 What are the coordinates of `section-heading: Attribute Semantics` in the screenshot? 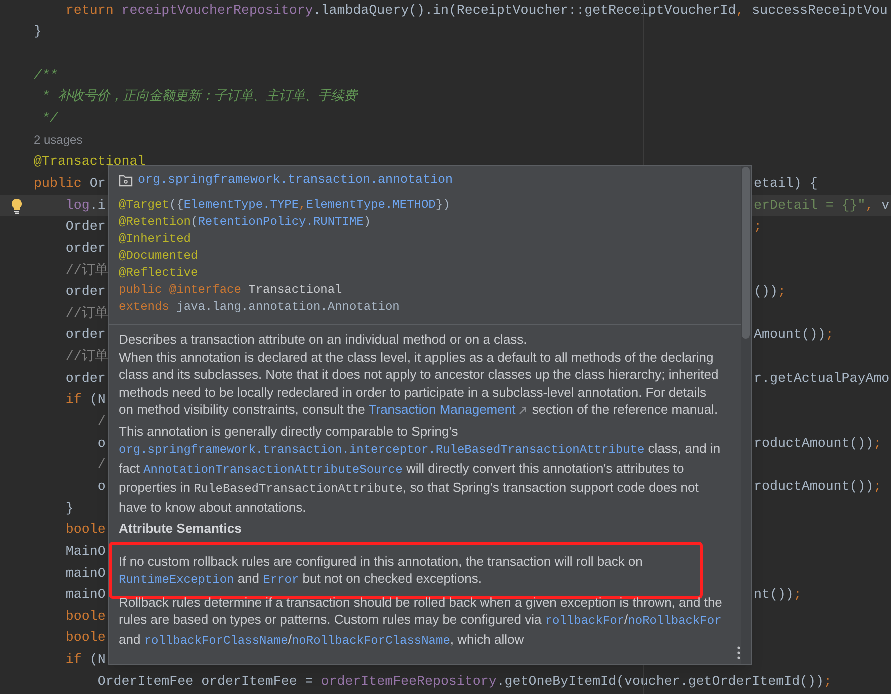 It's located at (181, 529).